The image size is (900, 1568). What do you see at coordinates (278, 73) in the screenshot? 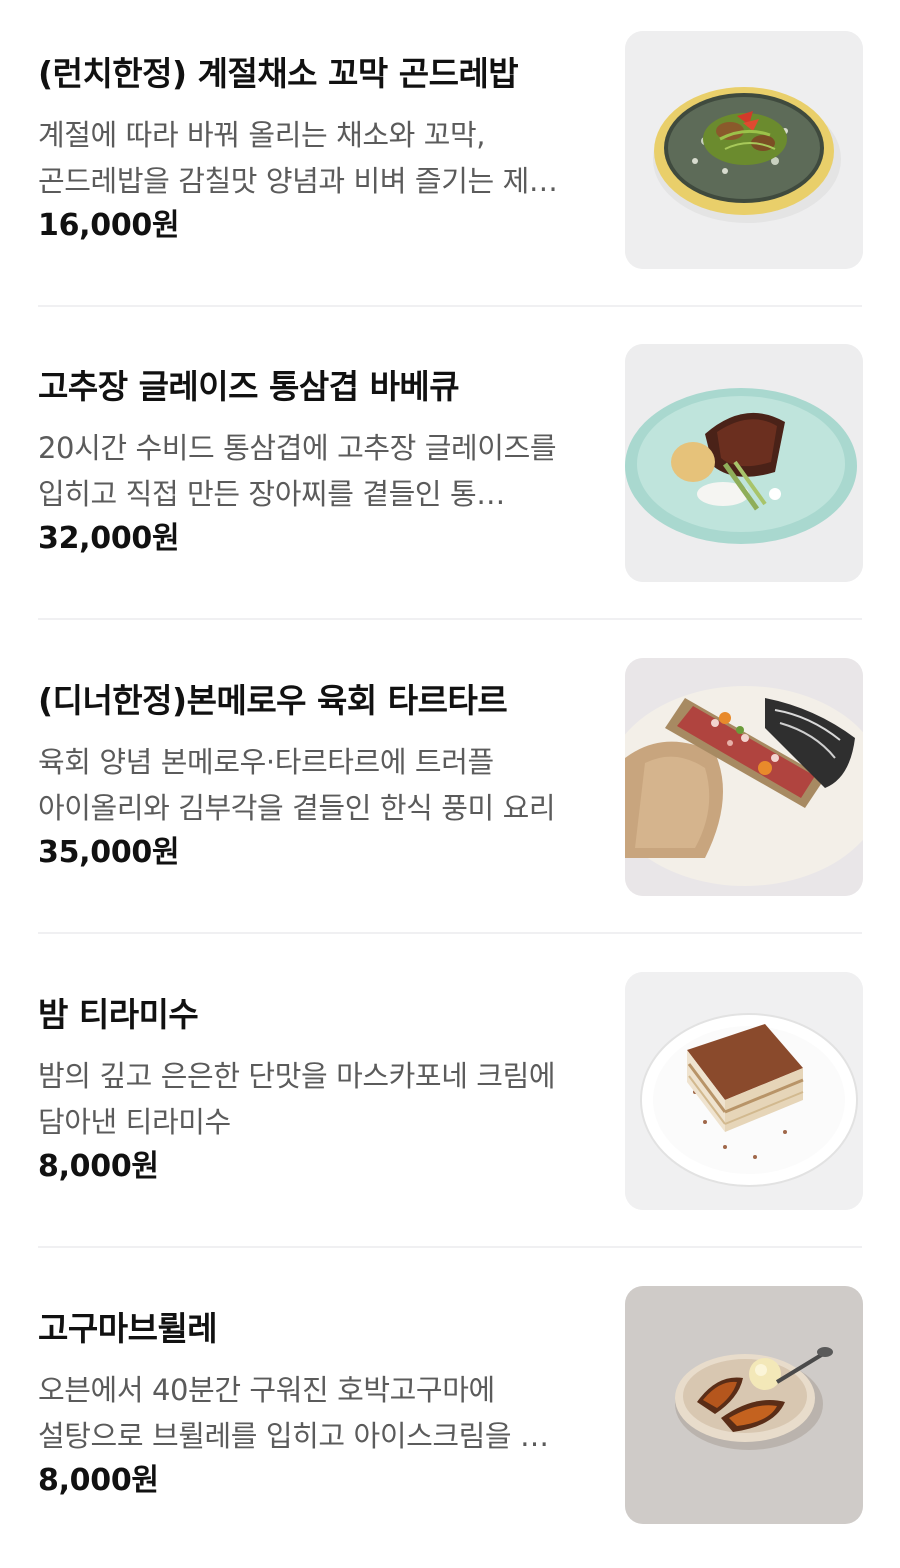
I see `menu-item-name: (런치한정) 계절채소 꼬막 곤드레밥` at bounding box center [278, 73].